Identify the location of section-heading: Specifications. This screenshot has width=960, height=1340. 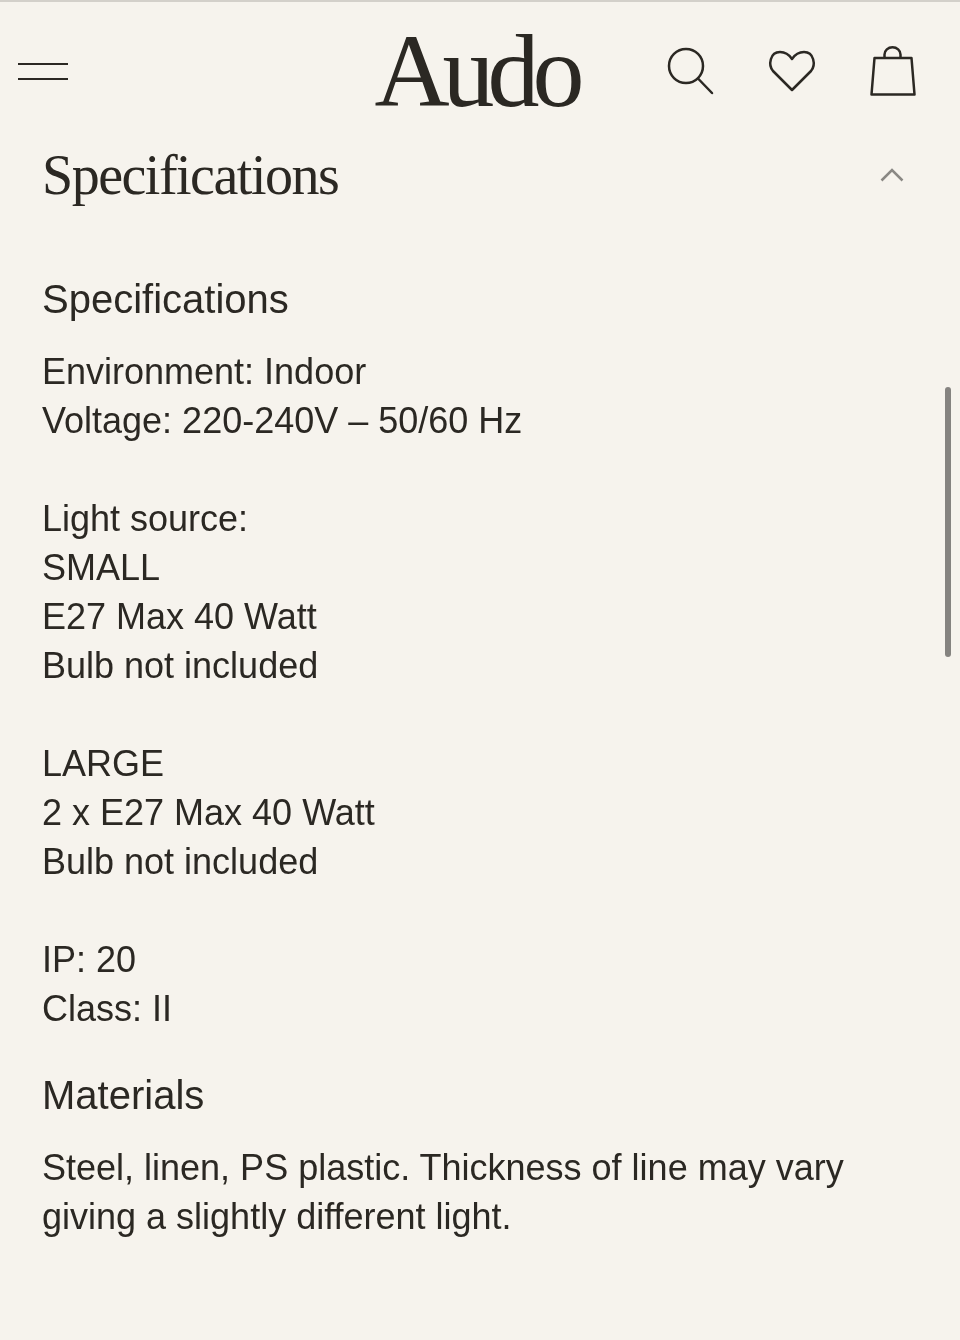
(166, 299).